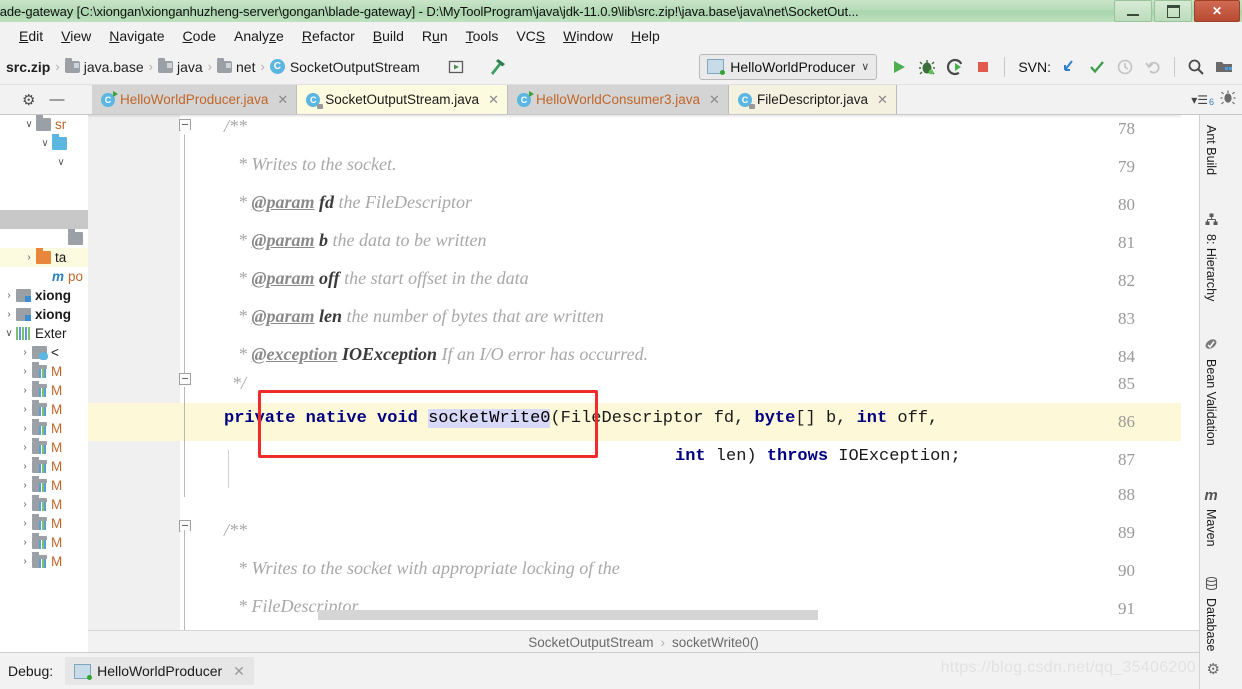 The image size is (1242, 689). What do you see at coordinates (482, 36) in the screenshot?
I see `menu-tools: Tools` at bounding box center [482, 36].